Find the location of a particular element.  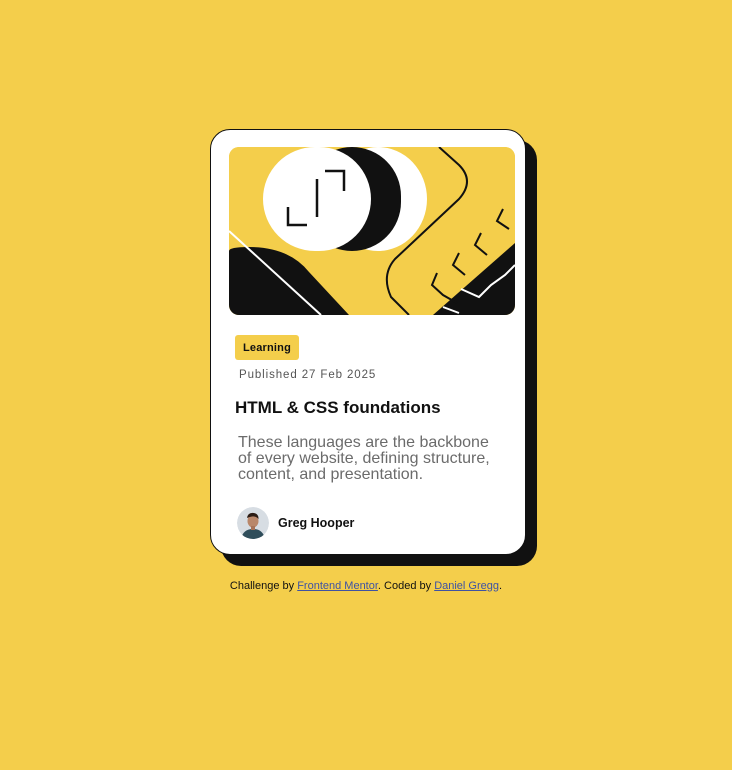

attribution-suffix: . is located at coordinates (501, 586).